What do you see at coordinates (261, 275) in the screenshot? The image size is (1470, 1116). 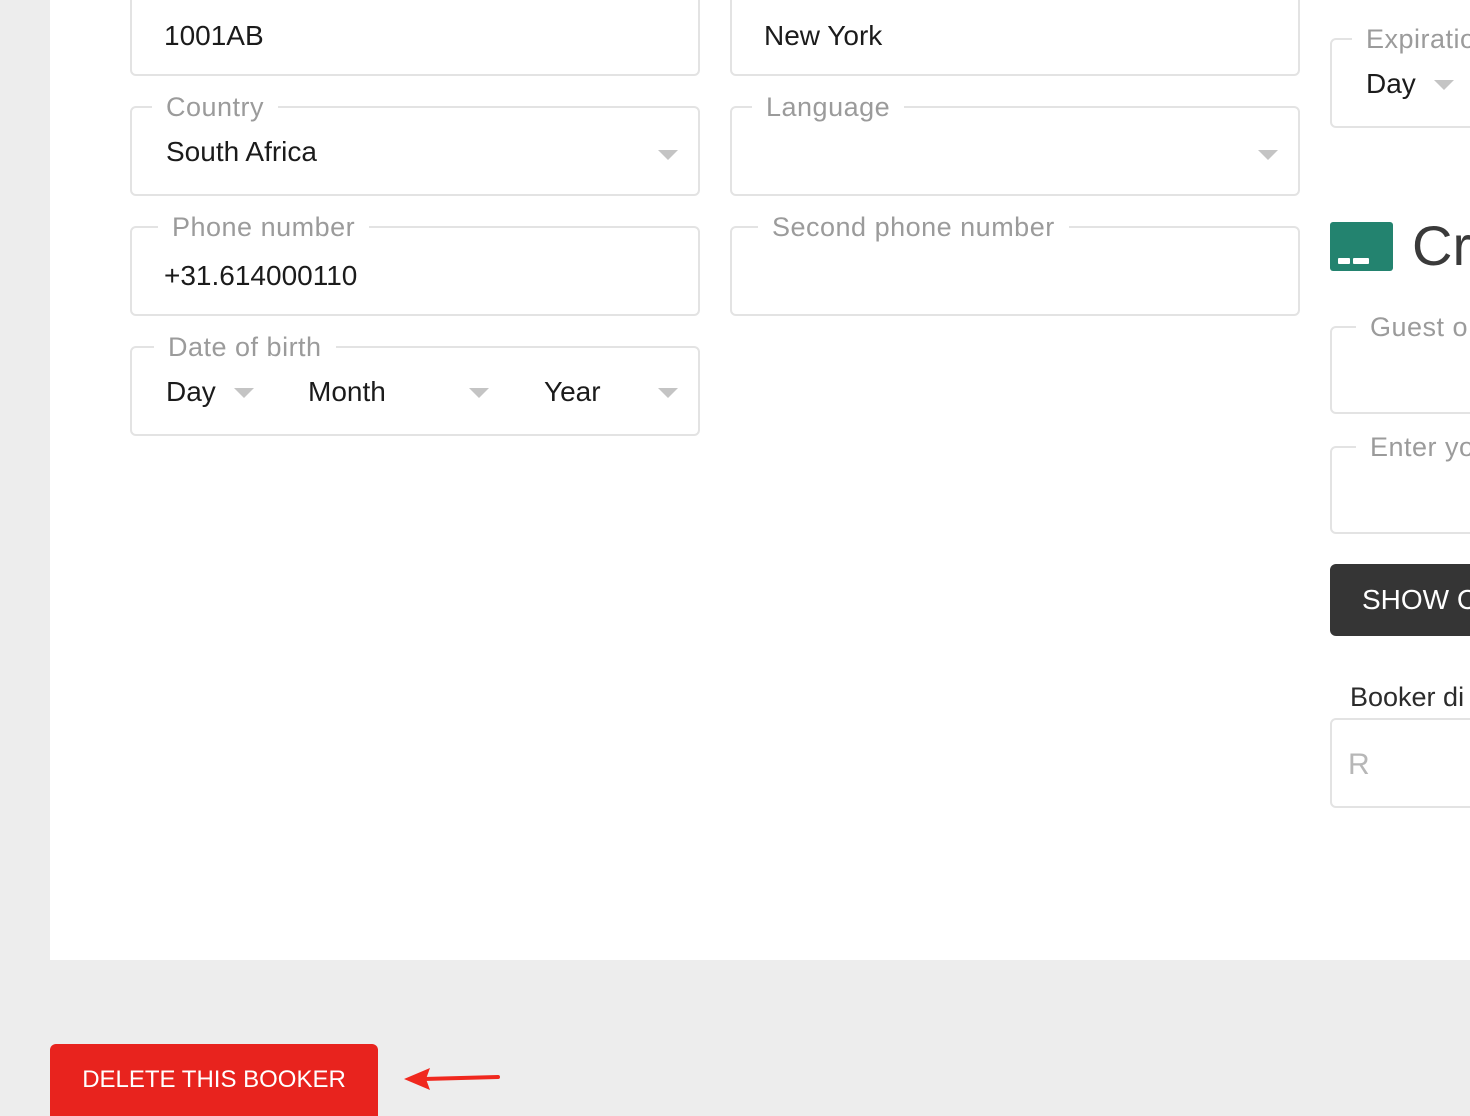 I see `phone-number-value: +31.614000110` at bounding box center [261, 275].